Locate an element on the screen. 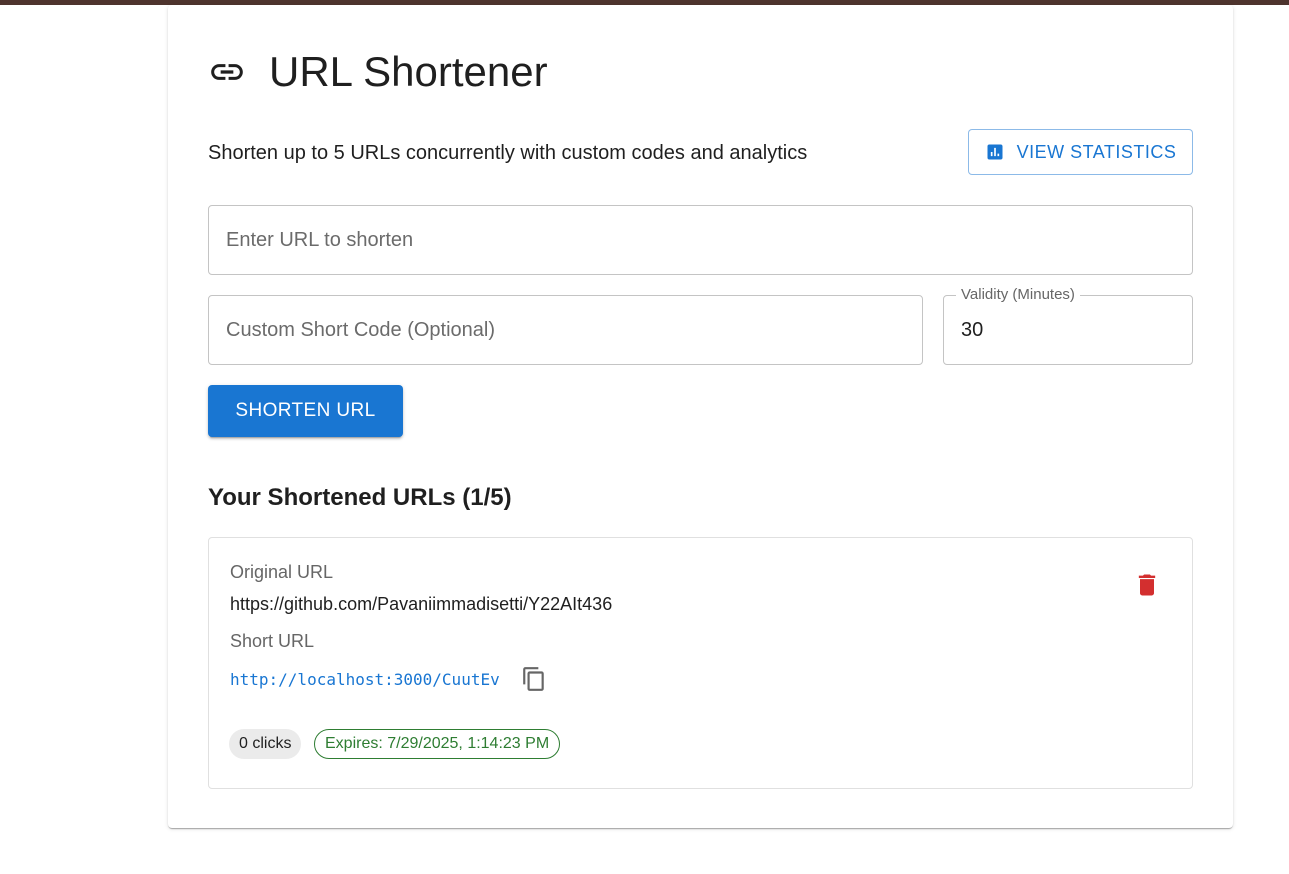 The image size is (1289, 874). expires-badge: Expires: 7/29/2025, 1:14:23 PM is located at coordinates (437, 744).